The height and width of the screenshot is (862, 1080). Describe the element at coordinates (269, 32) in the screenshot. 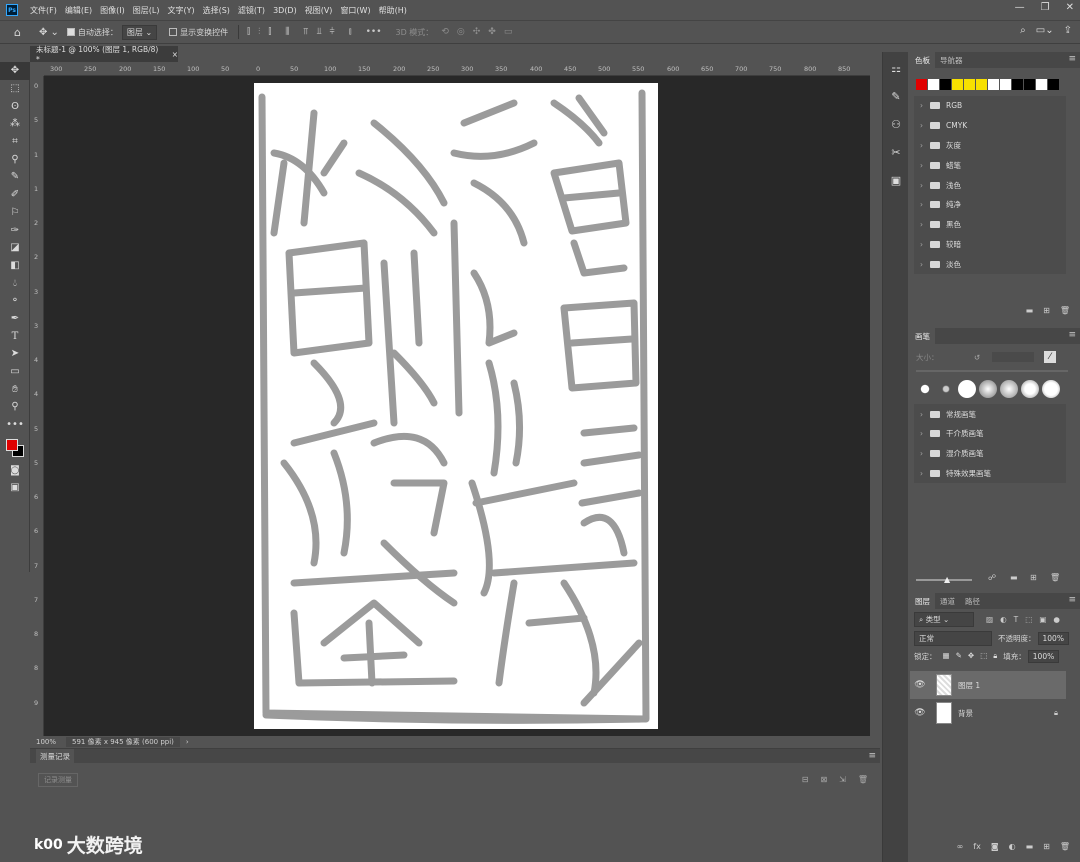

I see `align-right-icon: ⫿` at that location.